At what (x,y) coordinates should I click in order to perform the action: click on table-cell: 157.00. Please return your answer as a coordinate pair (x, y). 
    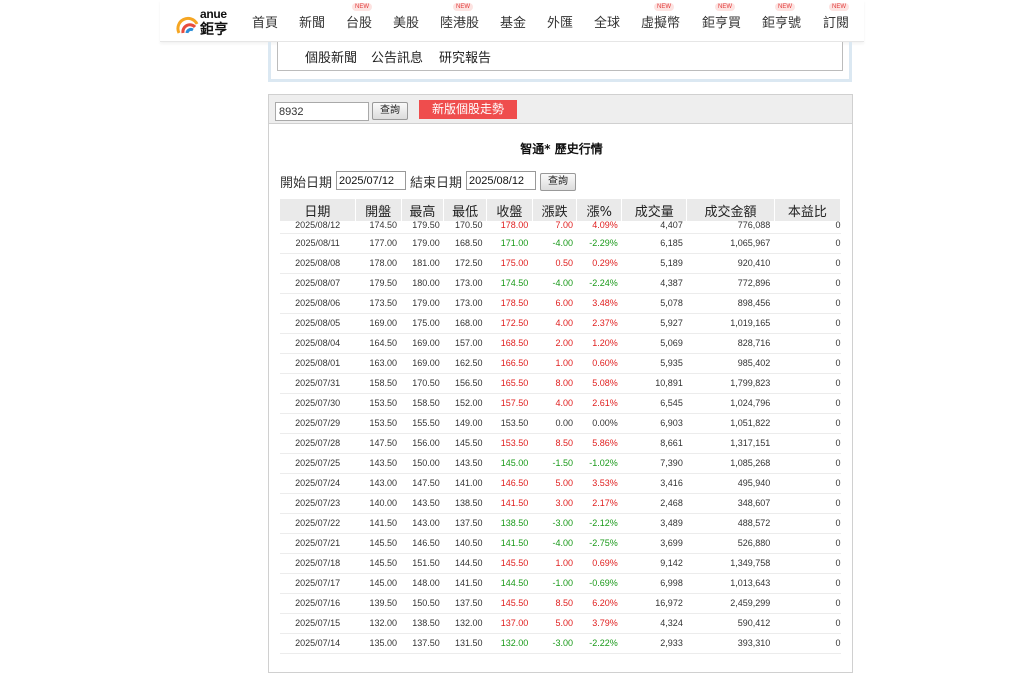
    Looking at the image, I should click on (465, 343).